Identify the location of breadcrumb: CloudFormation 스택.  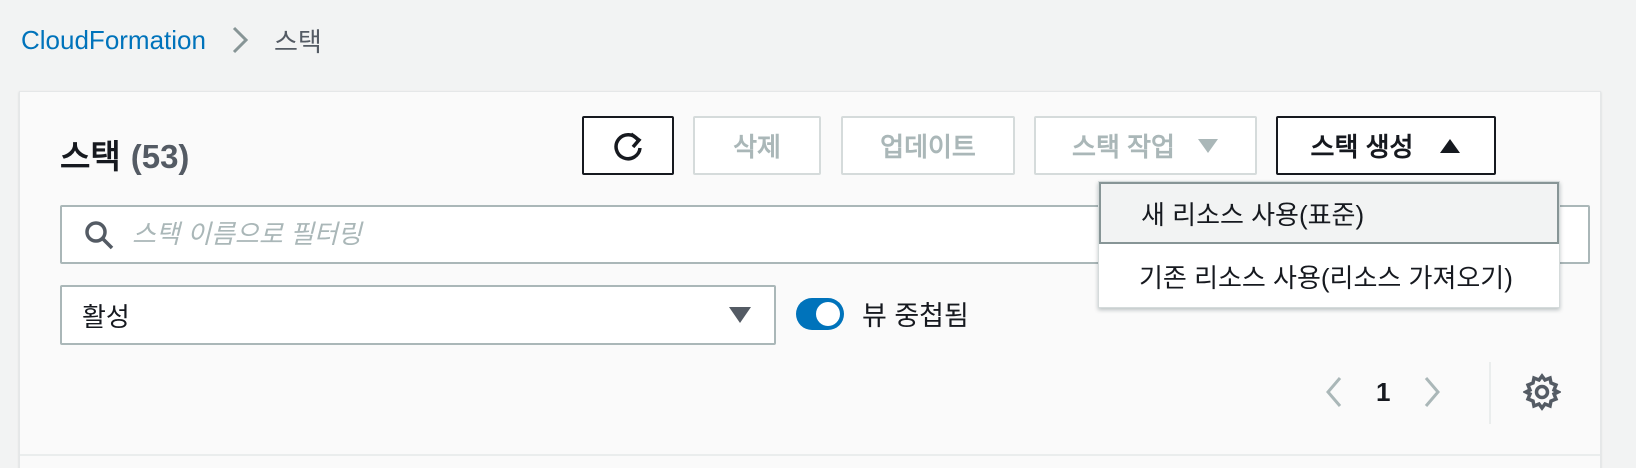
(171, 40).